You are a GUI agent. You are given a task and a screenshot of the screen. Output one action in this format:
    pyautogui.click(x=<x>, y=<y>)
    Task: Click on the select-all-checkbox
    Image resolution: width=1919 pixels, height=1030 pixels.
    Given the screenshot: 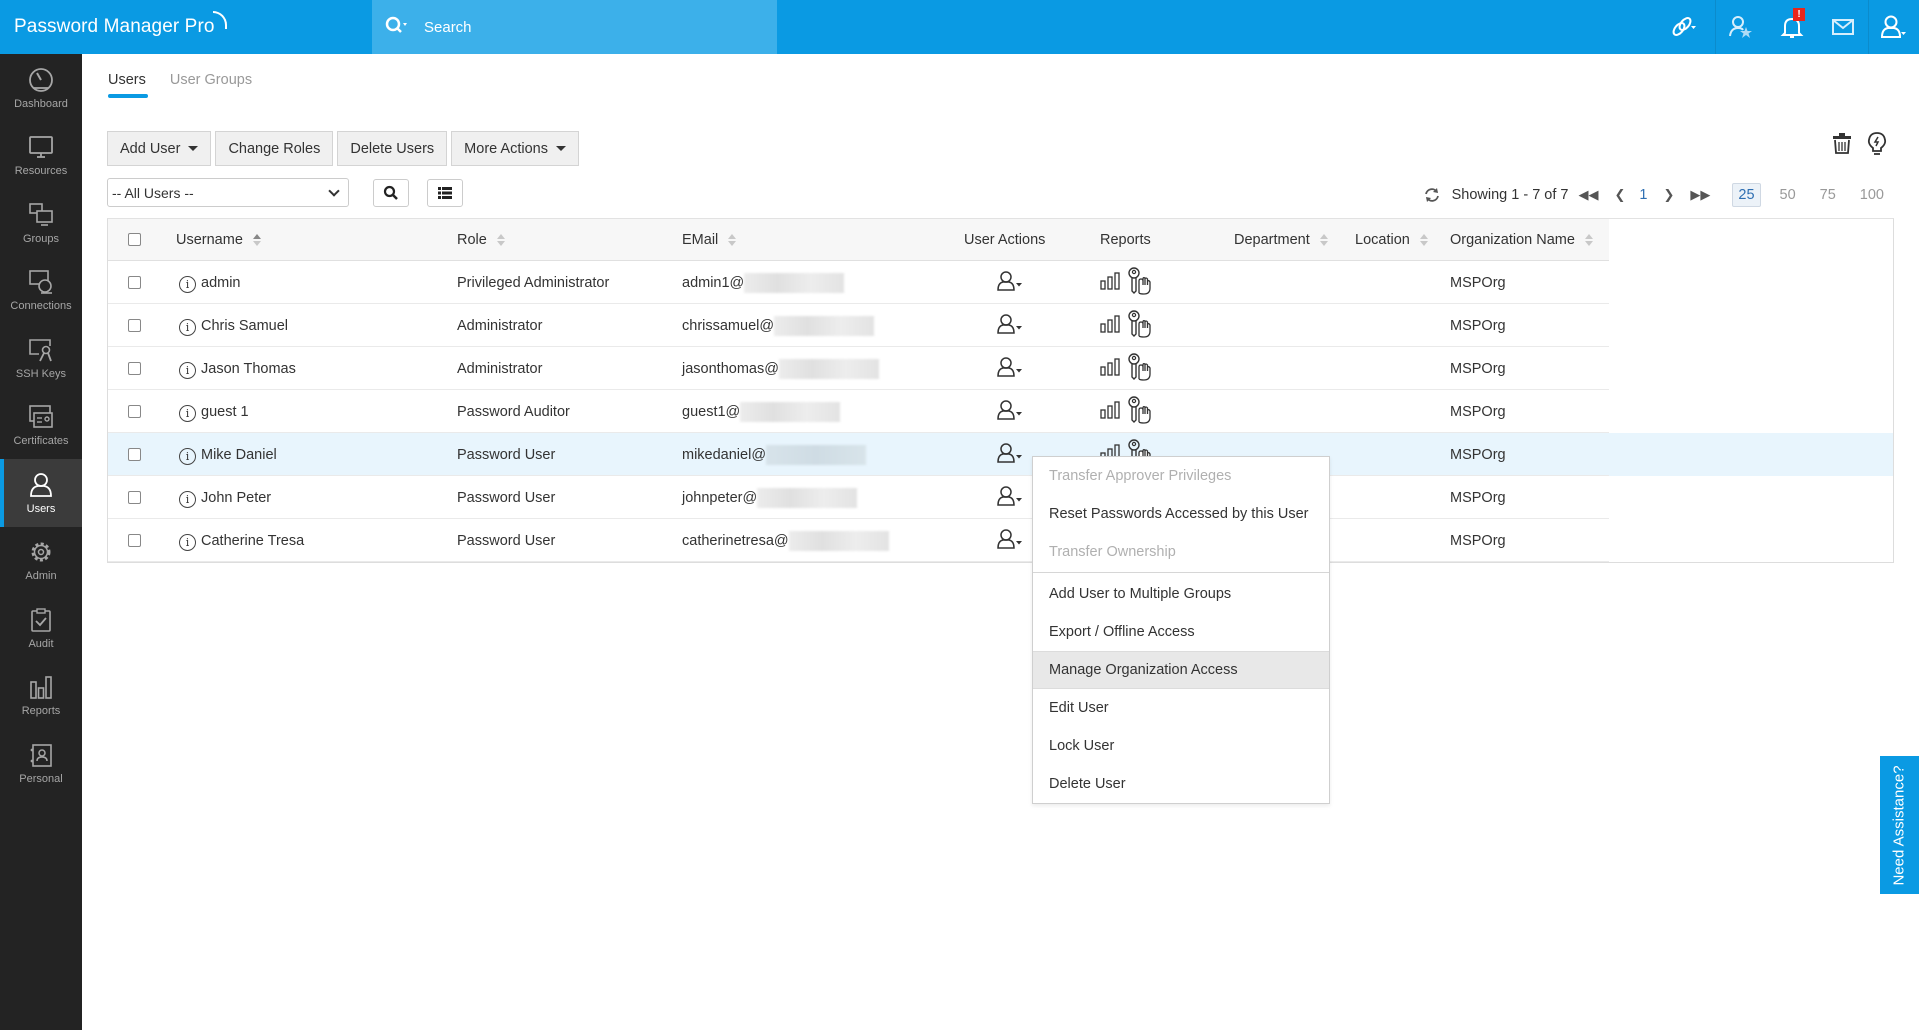 What is the action you would take?
    pyautogui.click(x=134, y=239)
    